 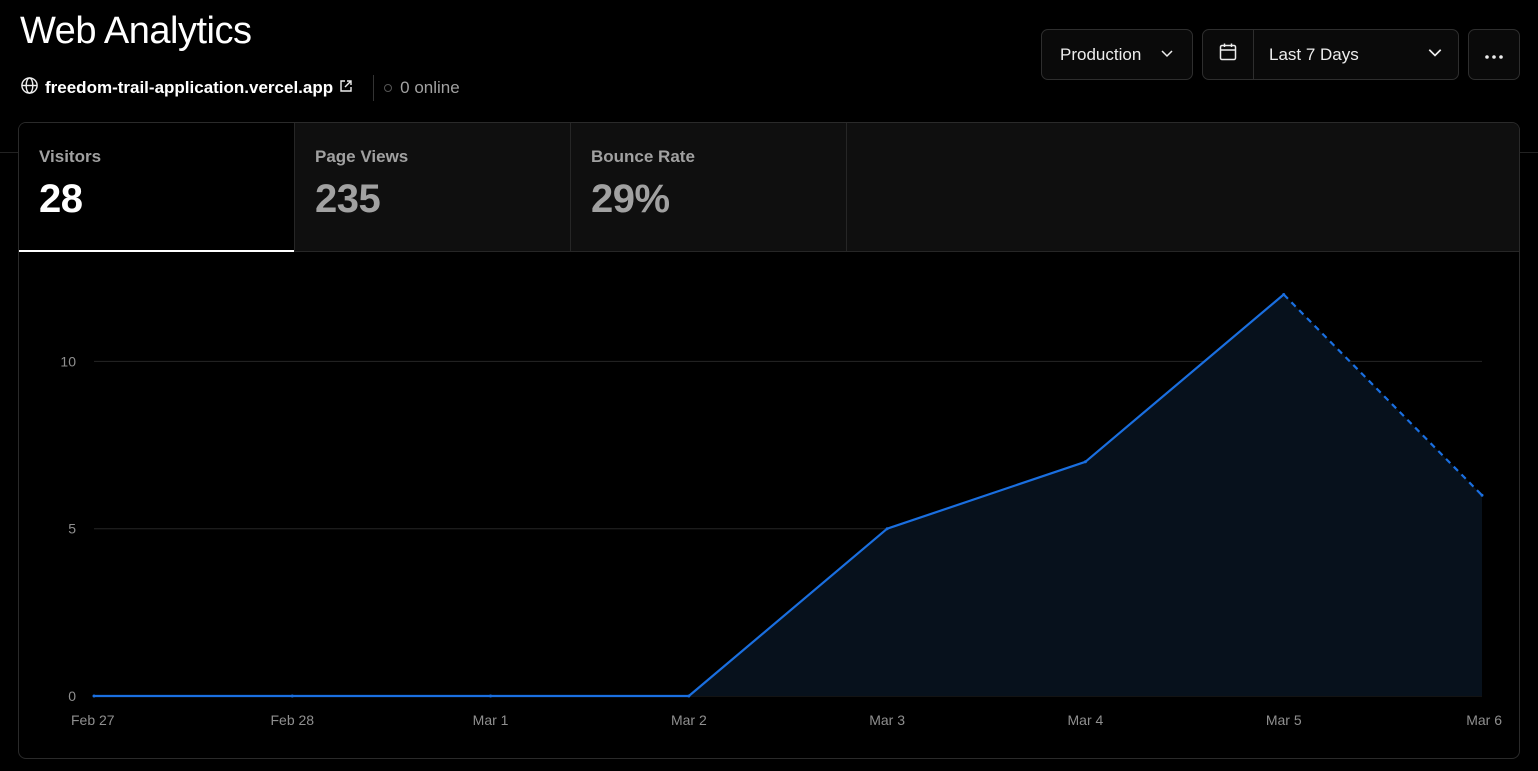 I want to click on header-divider-left, so click(x=9, y=152).